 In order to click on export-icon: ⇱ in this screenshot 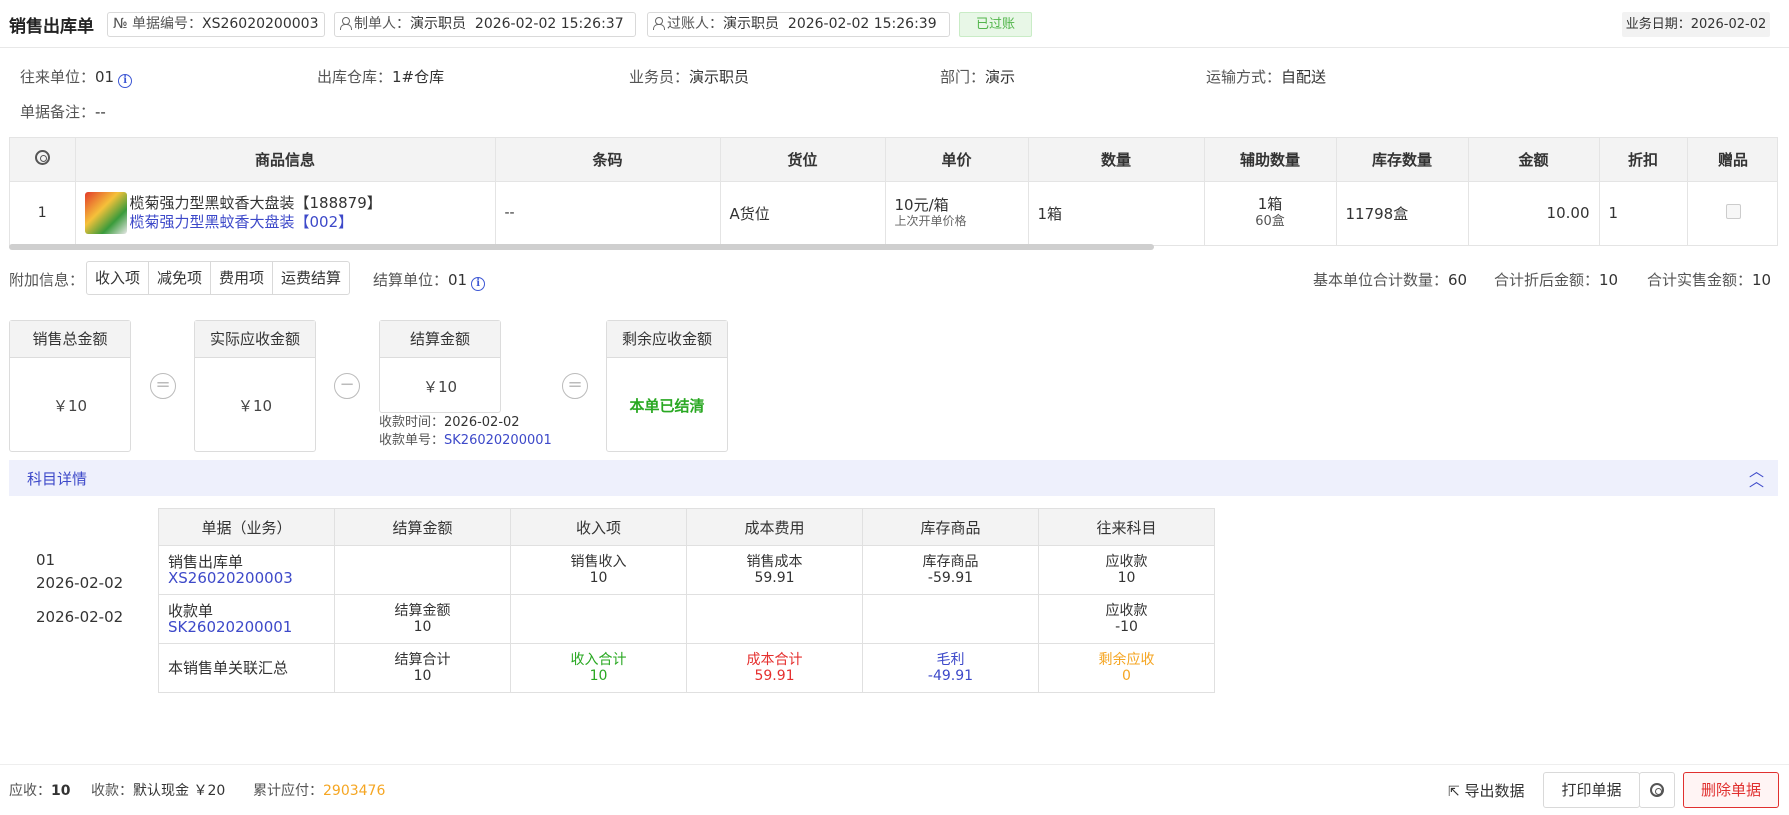, I will do `click(1454, 792)`.